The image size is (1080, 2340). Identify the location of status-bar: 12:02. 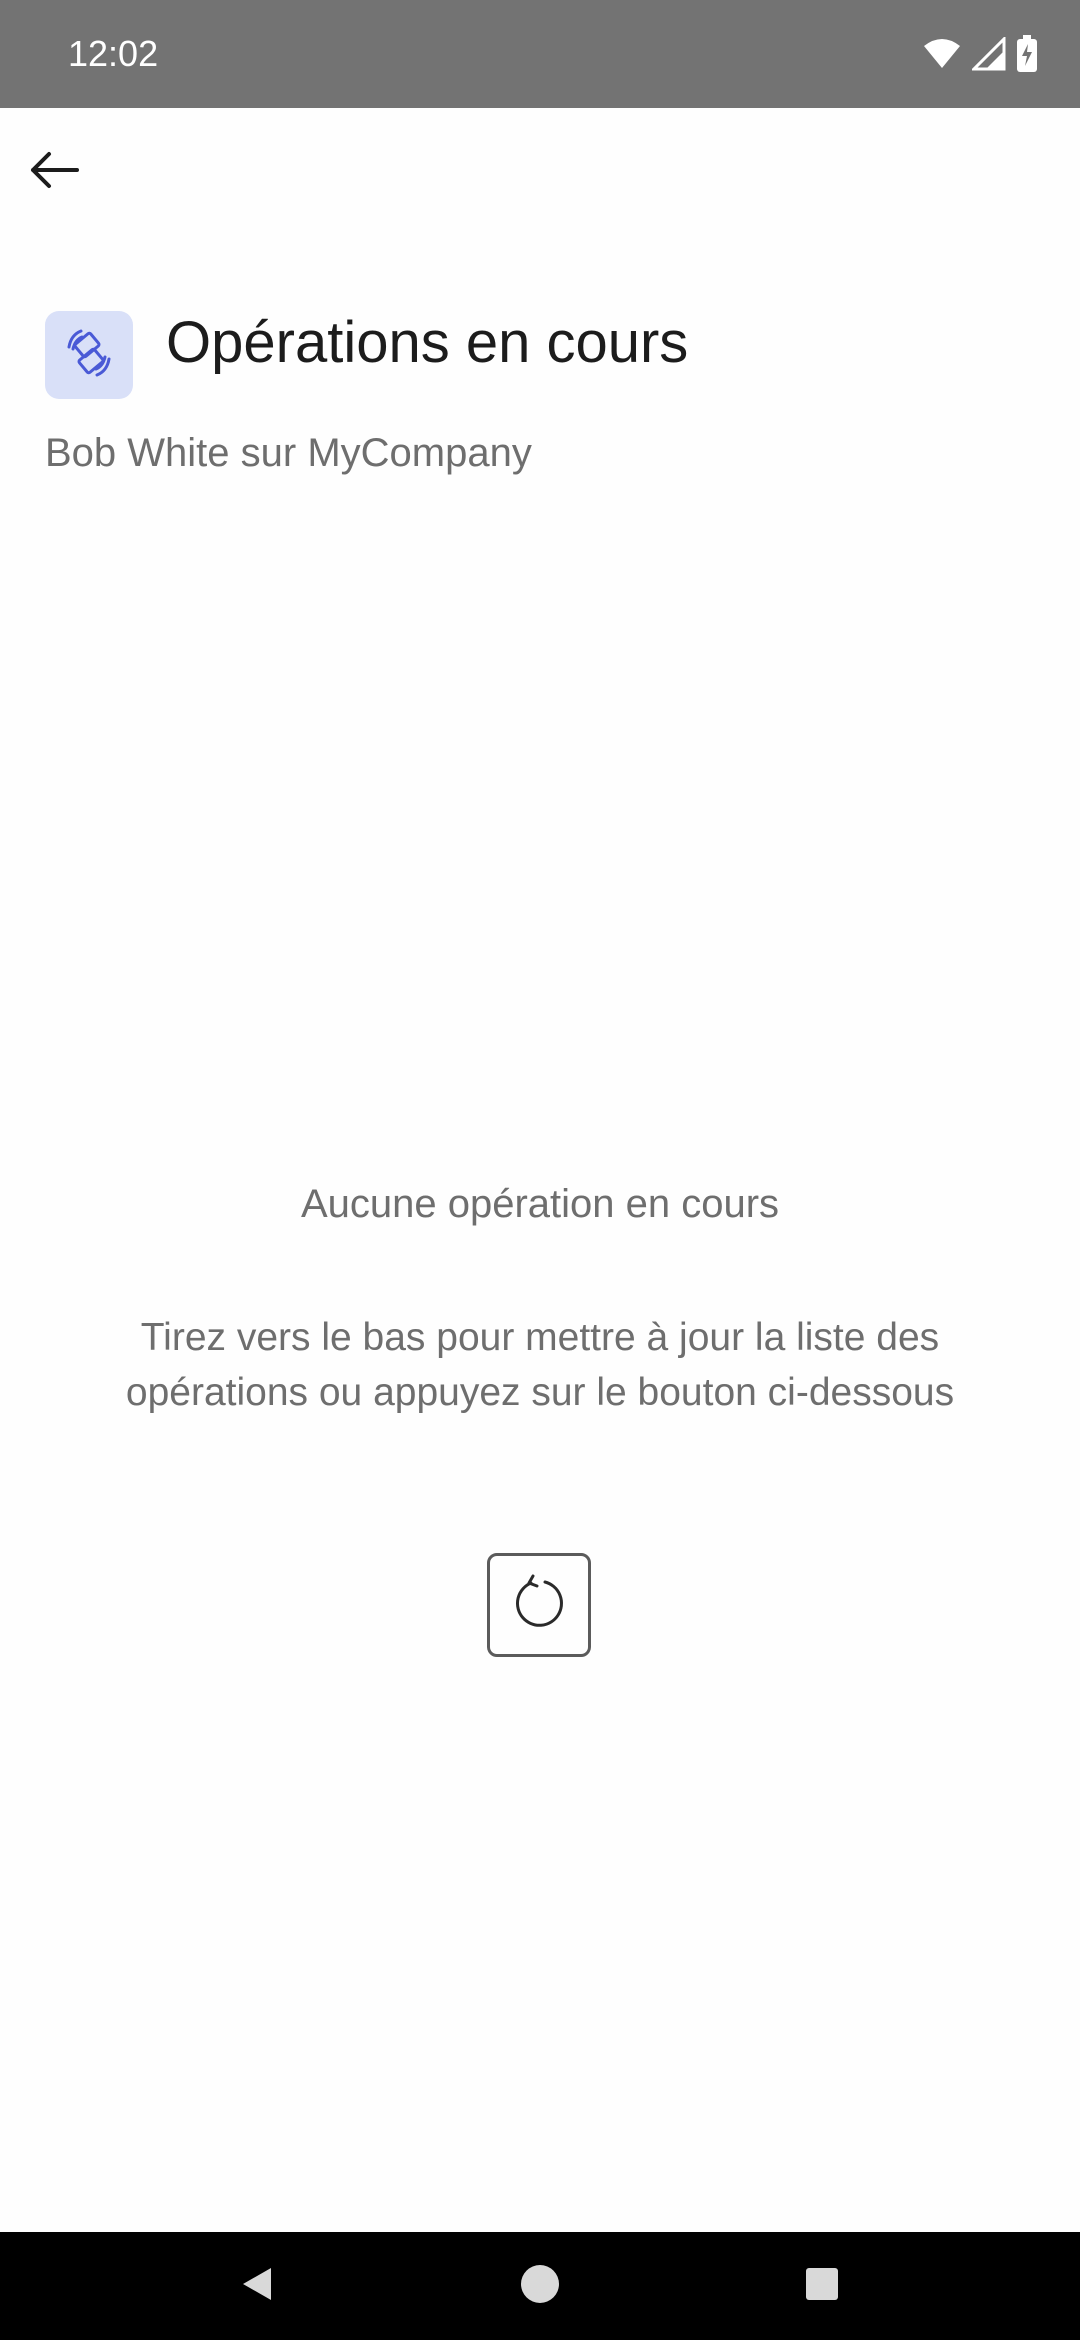
(540, 54).